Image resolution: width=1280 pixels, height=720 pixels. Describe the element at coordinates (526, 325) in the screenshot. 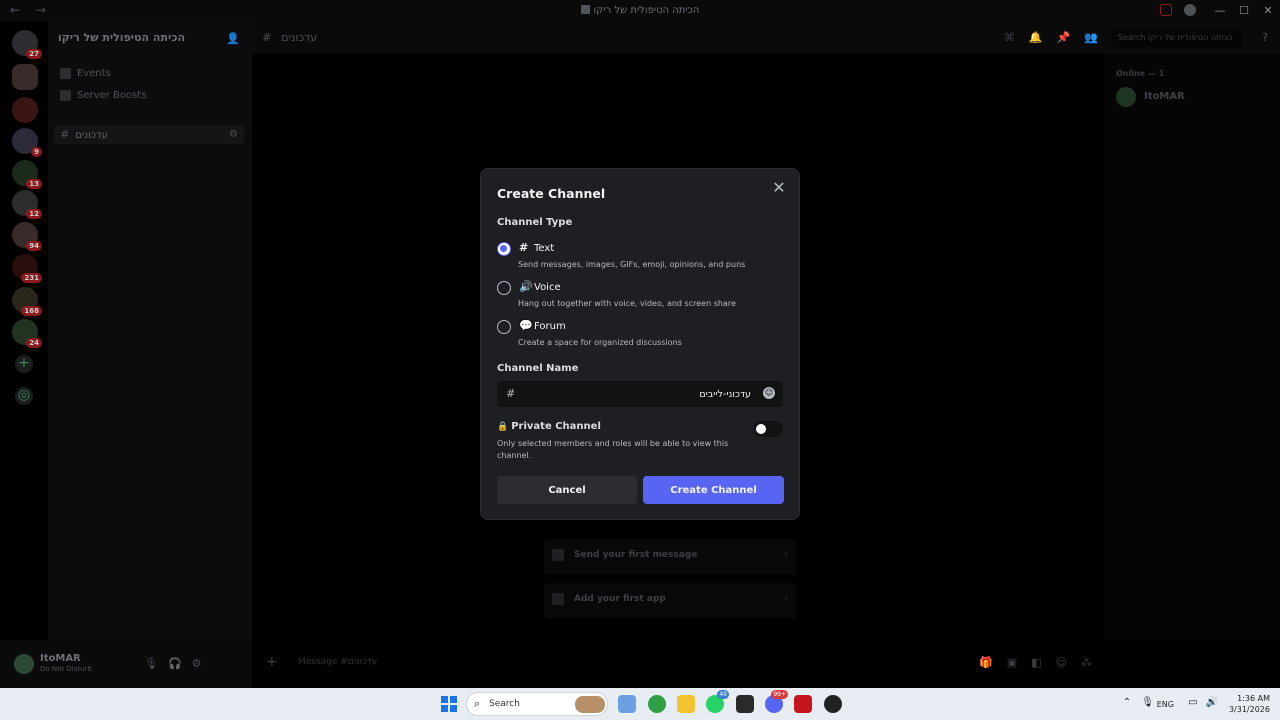

I see `forum-icon: 💬` at that location.